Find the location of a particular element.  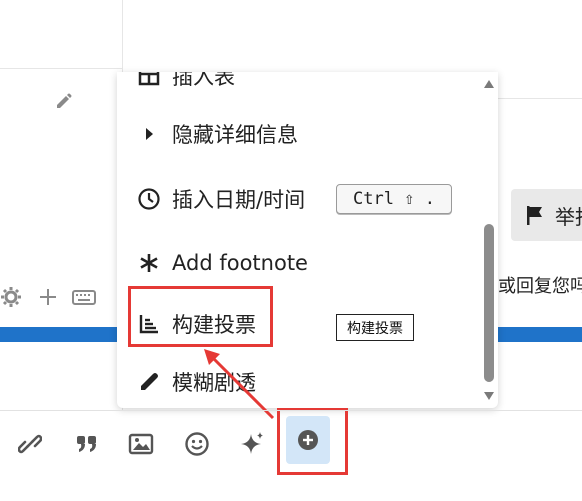

highlight-box-poll is located at coordinates (200, 316).